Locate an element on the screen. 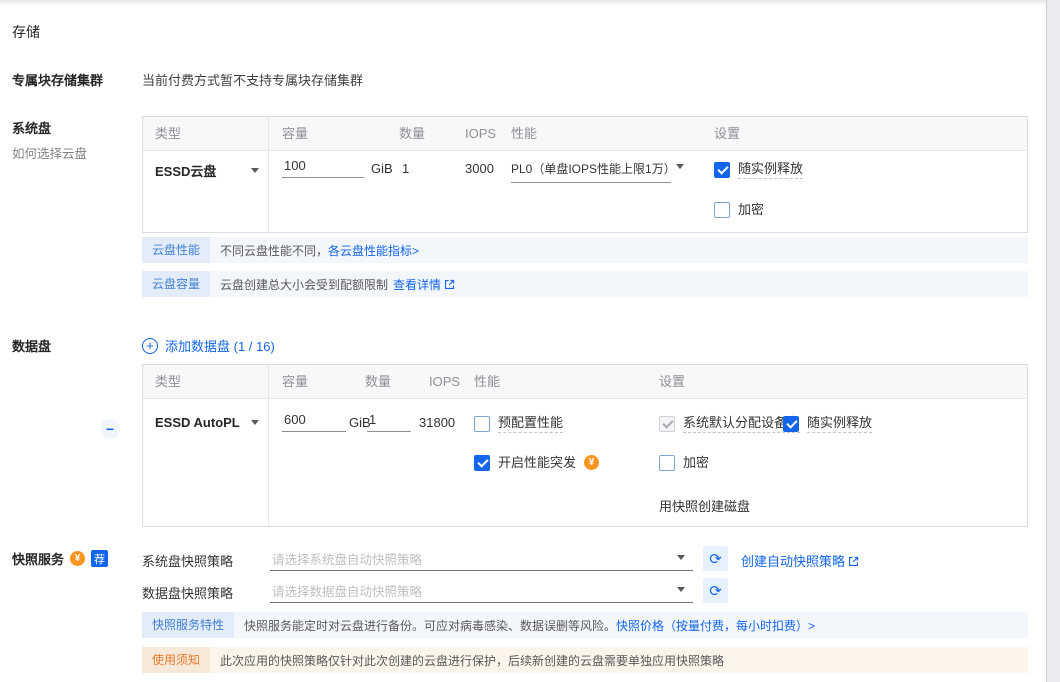 The image size is (1060, 682). provisioned-performance-label: 预配置性能 is located at coordinates (531, 423).